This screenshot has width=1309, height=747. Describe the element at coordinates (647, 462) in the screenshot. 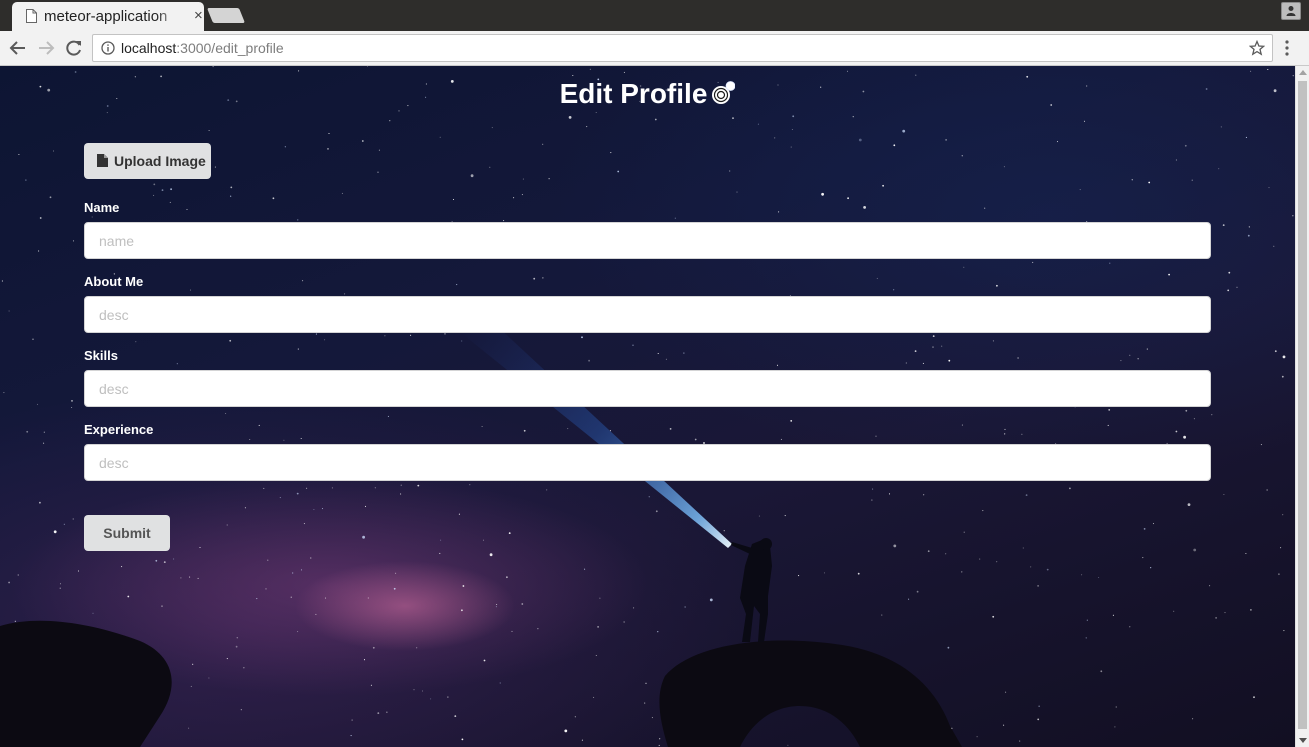

I see `experience-input` at that location.